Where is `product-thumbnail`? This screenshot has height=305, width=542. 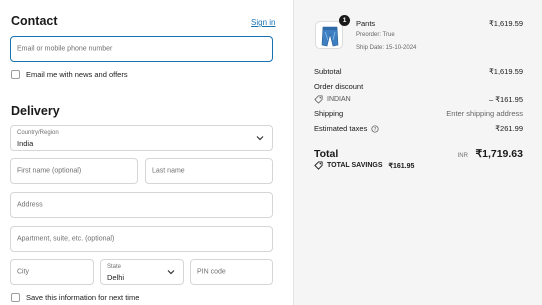 product-thumbnail is located at coordinates (329, 35).